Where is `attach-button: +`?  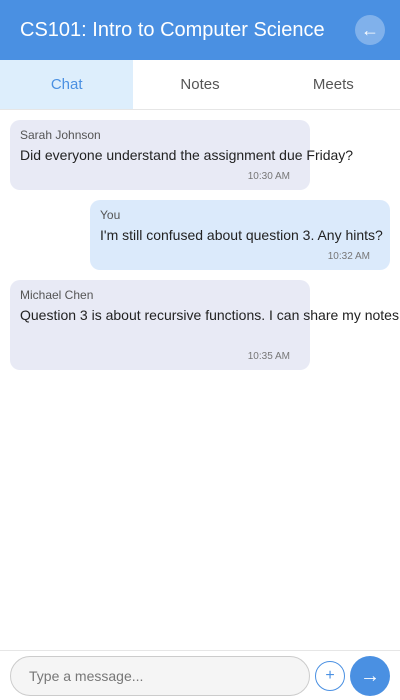
attach-button: + is located at coordinates (330, 676).